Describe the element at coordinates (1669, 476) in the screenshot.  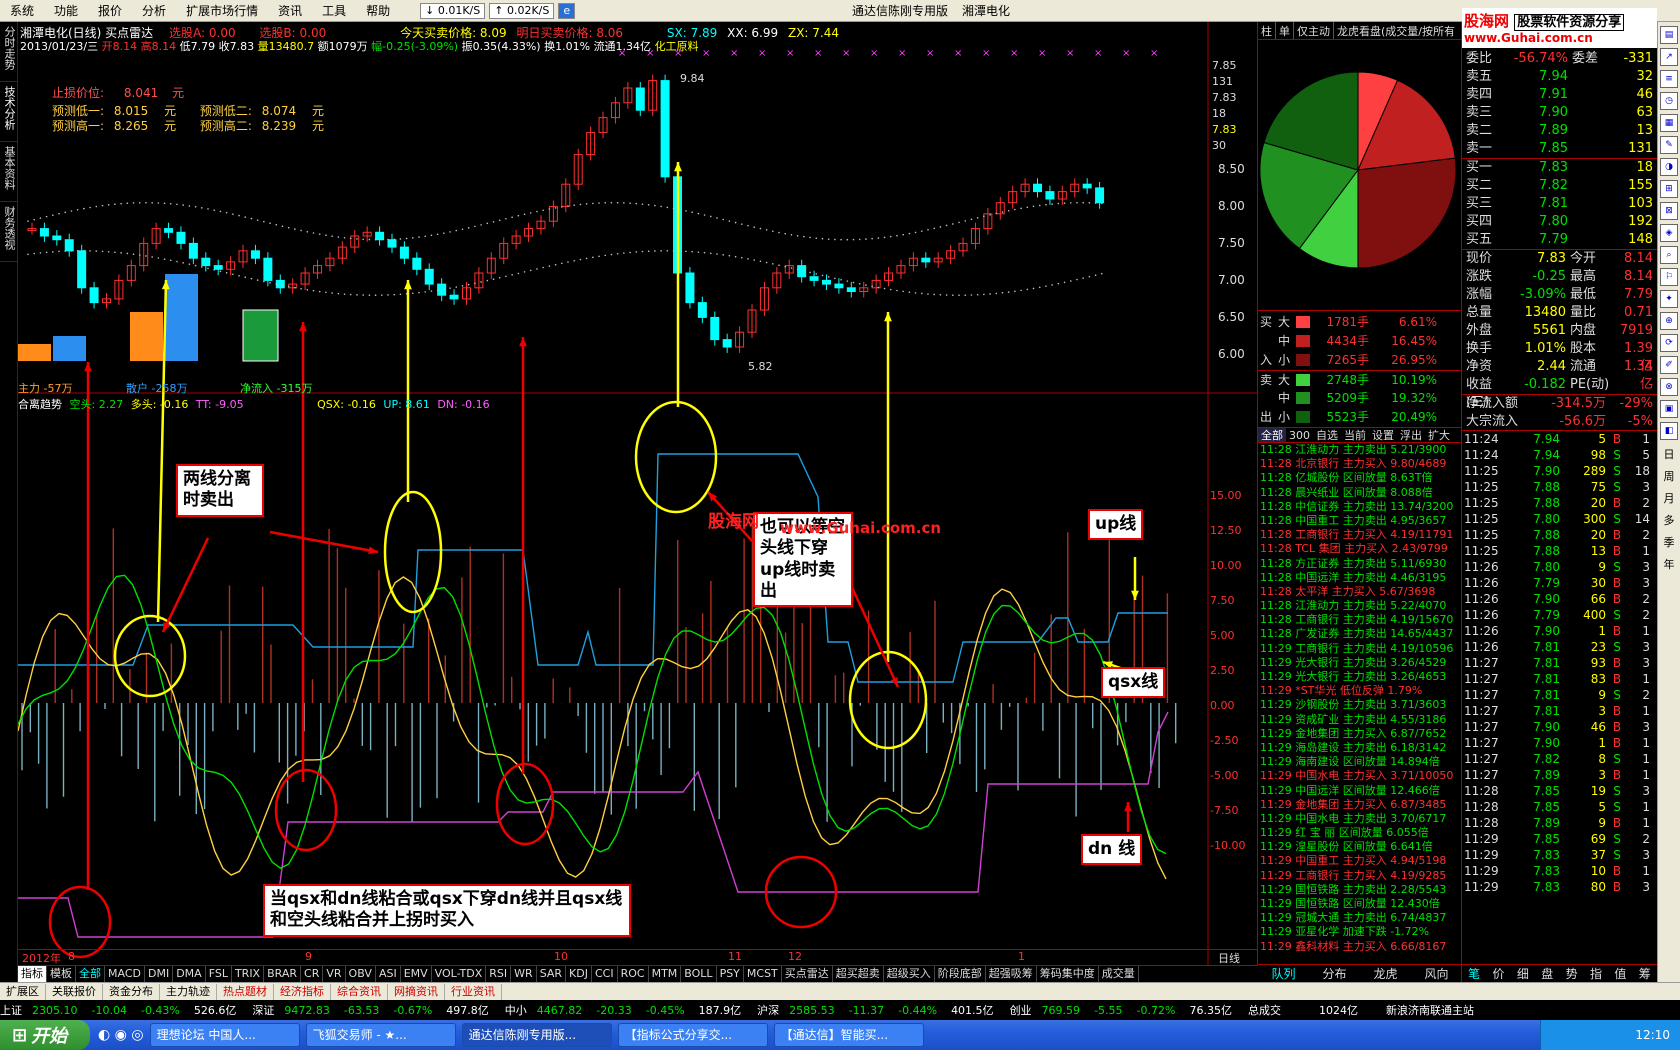
I see `period-week: 周` at that location.